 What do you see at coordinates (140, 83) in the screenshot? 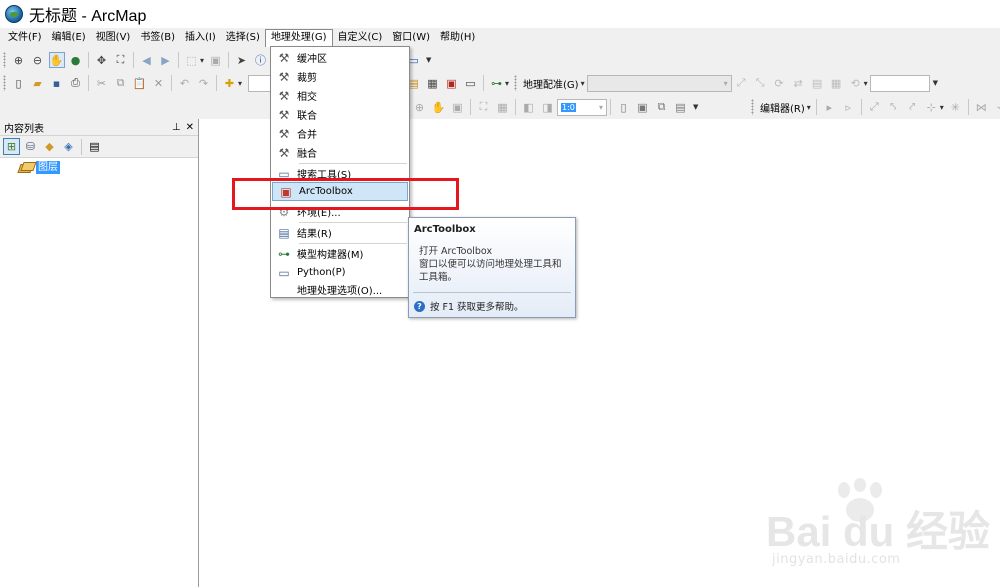
I see `paste-icon: 📋` at bounding box center [140, 83].